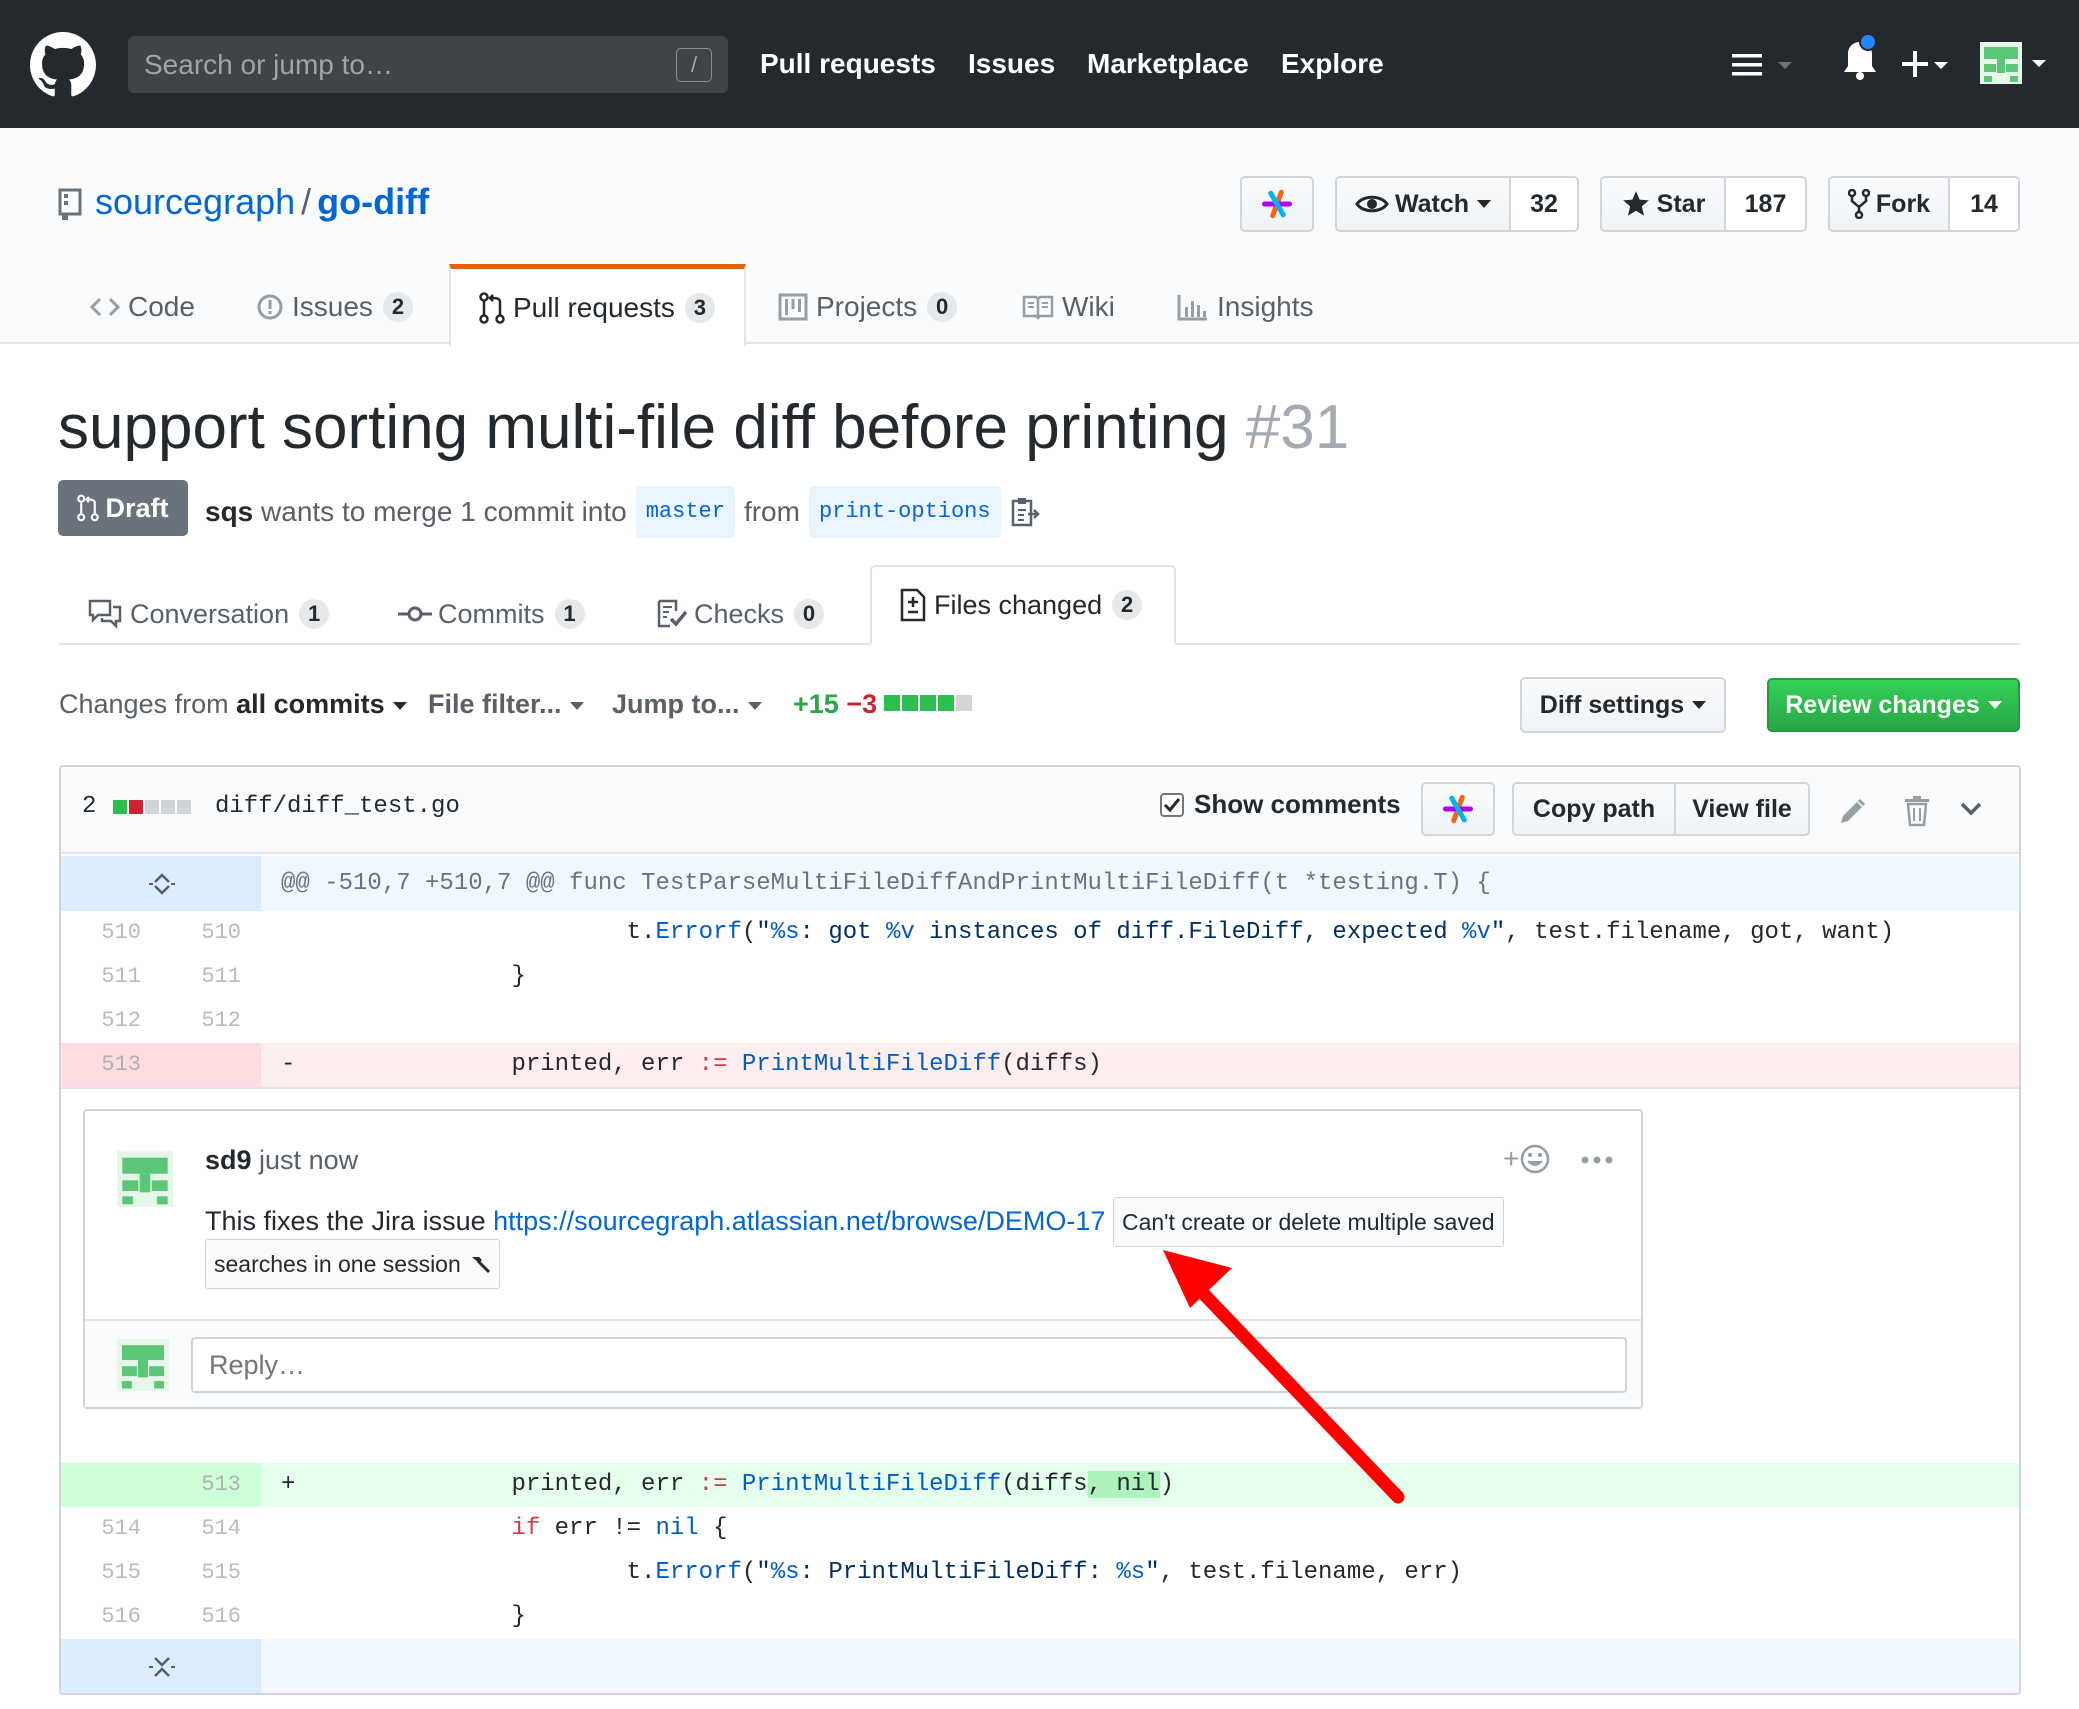  I want to click on create-new-plus-icon, so click(1926, 65).